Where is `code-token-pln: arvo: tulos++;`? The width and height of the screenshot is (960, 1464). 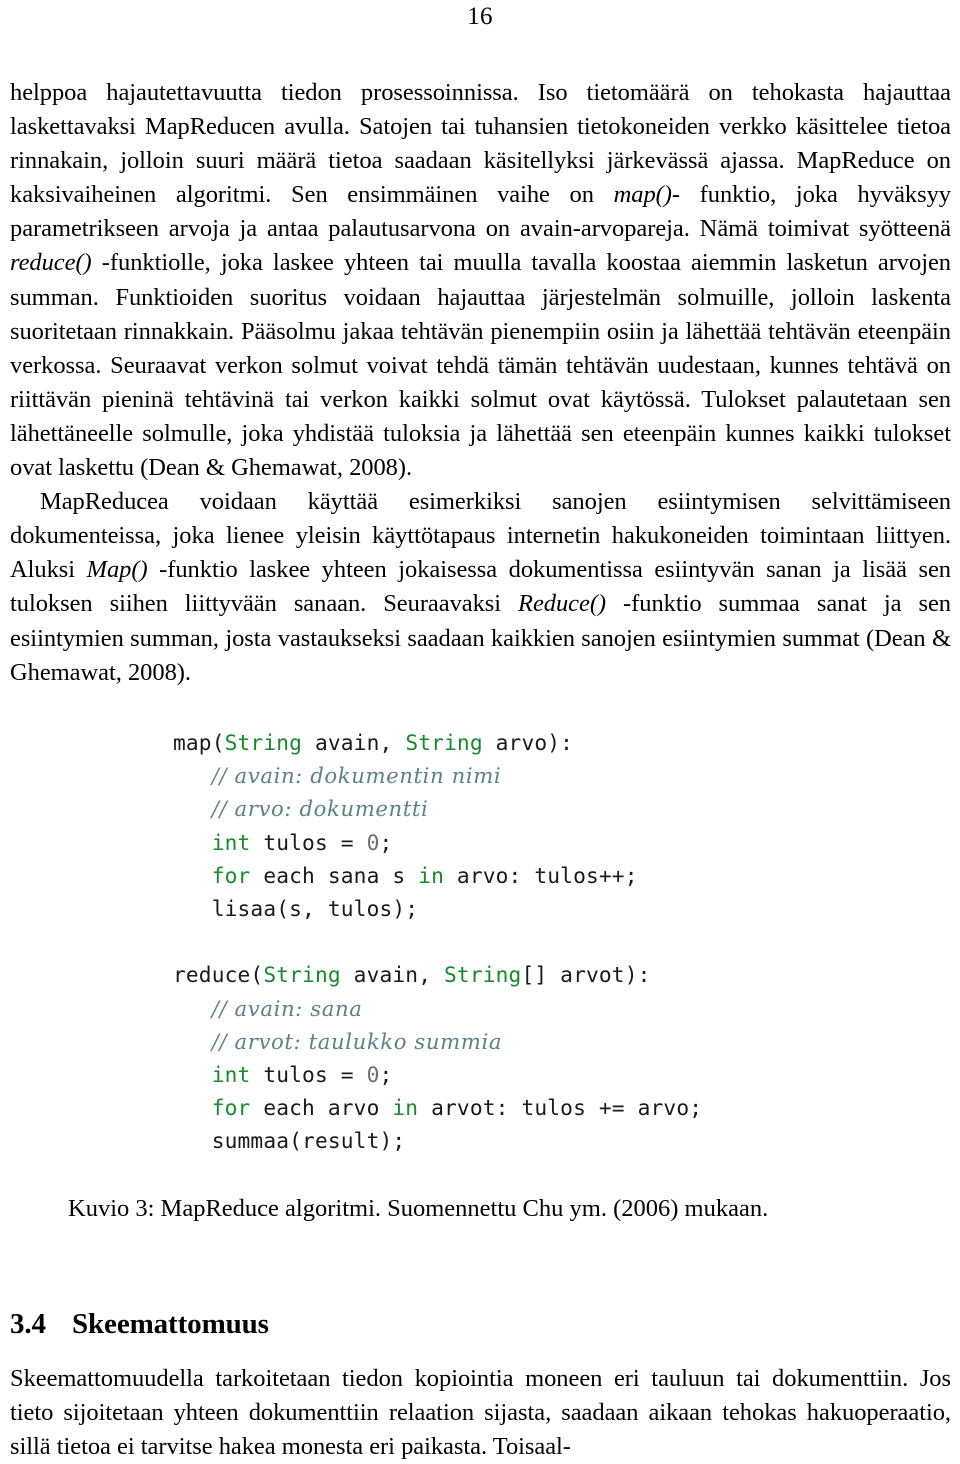
code-token-pln: arvo: tulos++; is located at coordinates (541, 875).